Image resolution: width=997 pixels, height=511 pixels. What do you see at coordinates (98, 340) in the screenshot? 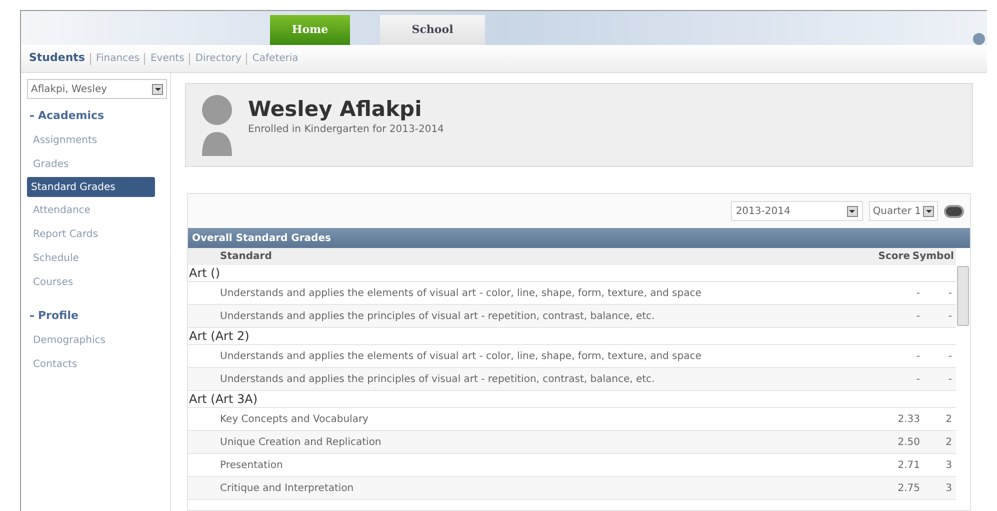
I see `sidebar-item: Demographics` at bounding box center [98, 340].